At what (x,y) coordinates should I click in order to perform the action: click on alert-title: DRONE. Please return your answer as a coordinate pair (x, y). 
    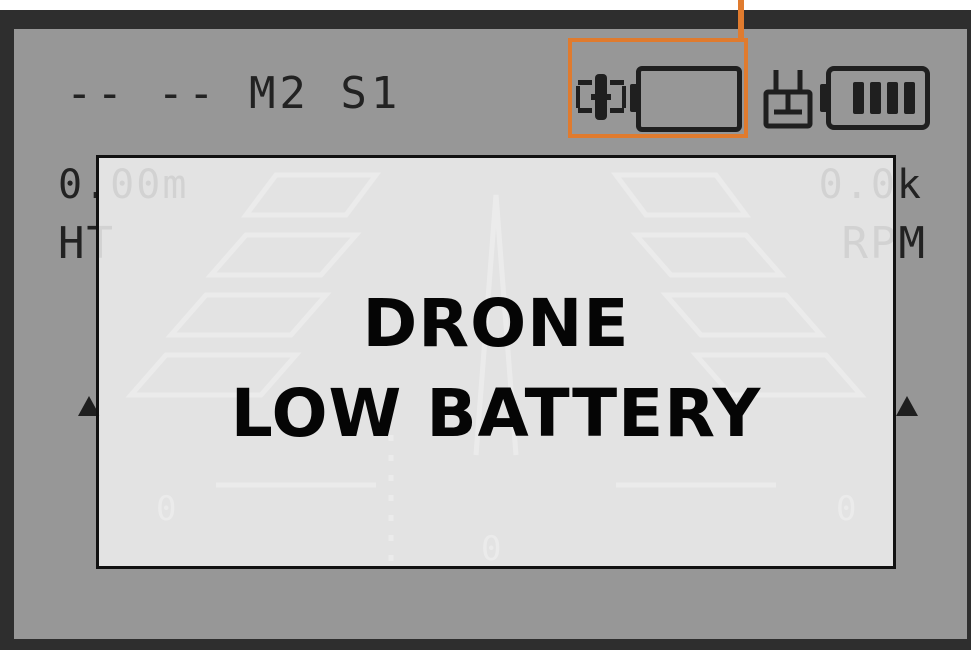
    Looking at the image, I should click on (496, 323).